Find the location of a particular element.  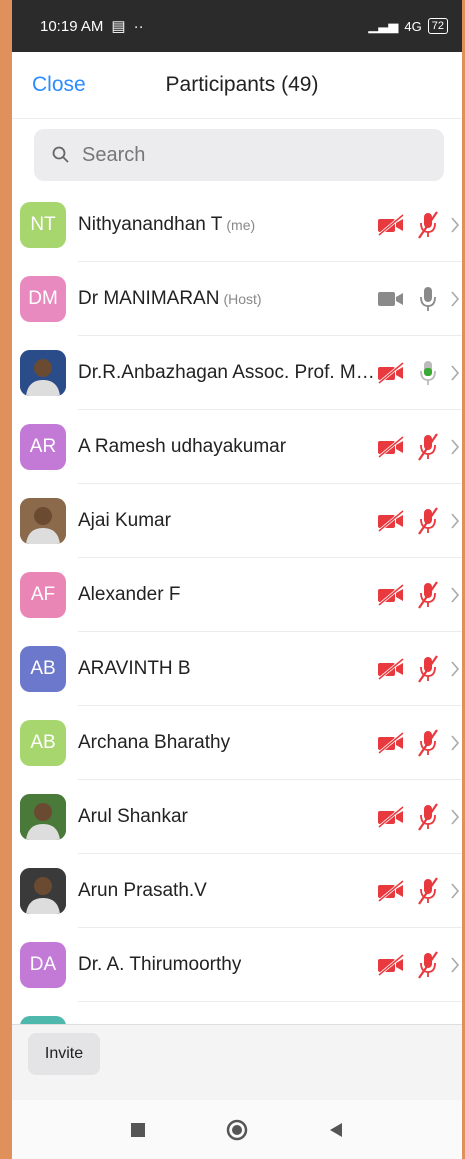

search-icon is located at coordinates (60, 154).